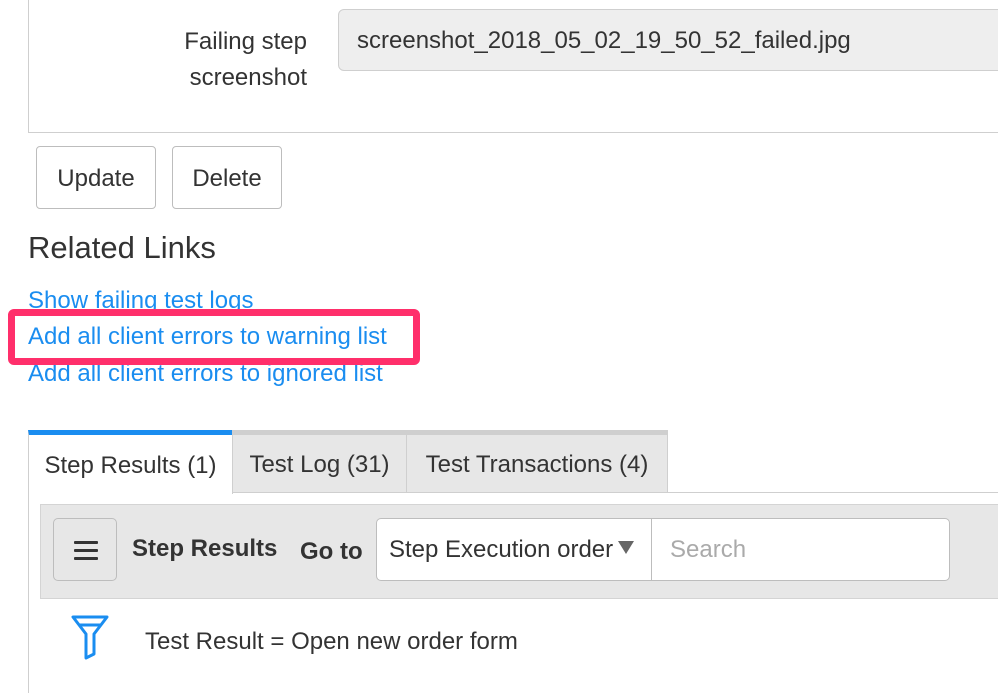 The height and width of the screenshot is (693, 998). Describe the element at coordinates (214, 337) in the screenshot. I see `highlight-box` at that location.